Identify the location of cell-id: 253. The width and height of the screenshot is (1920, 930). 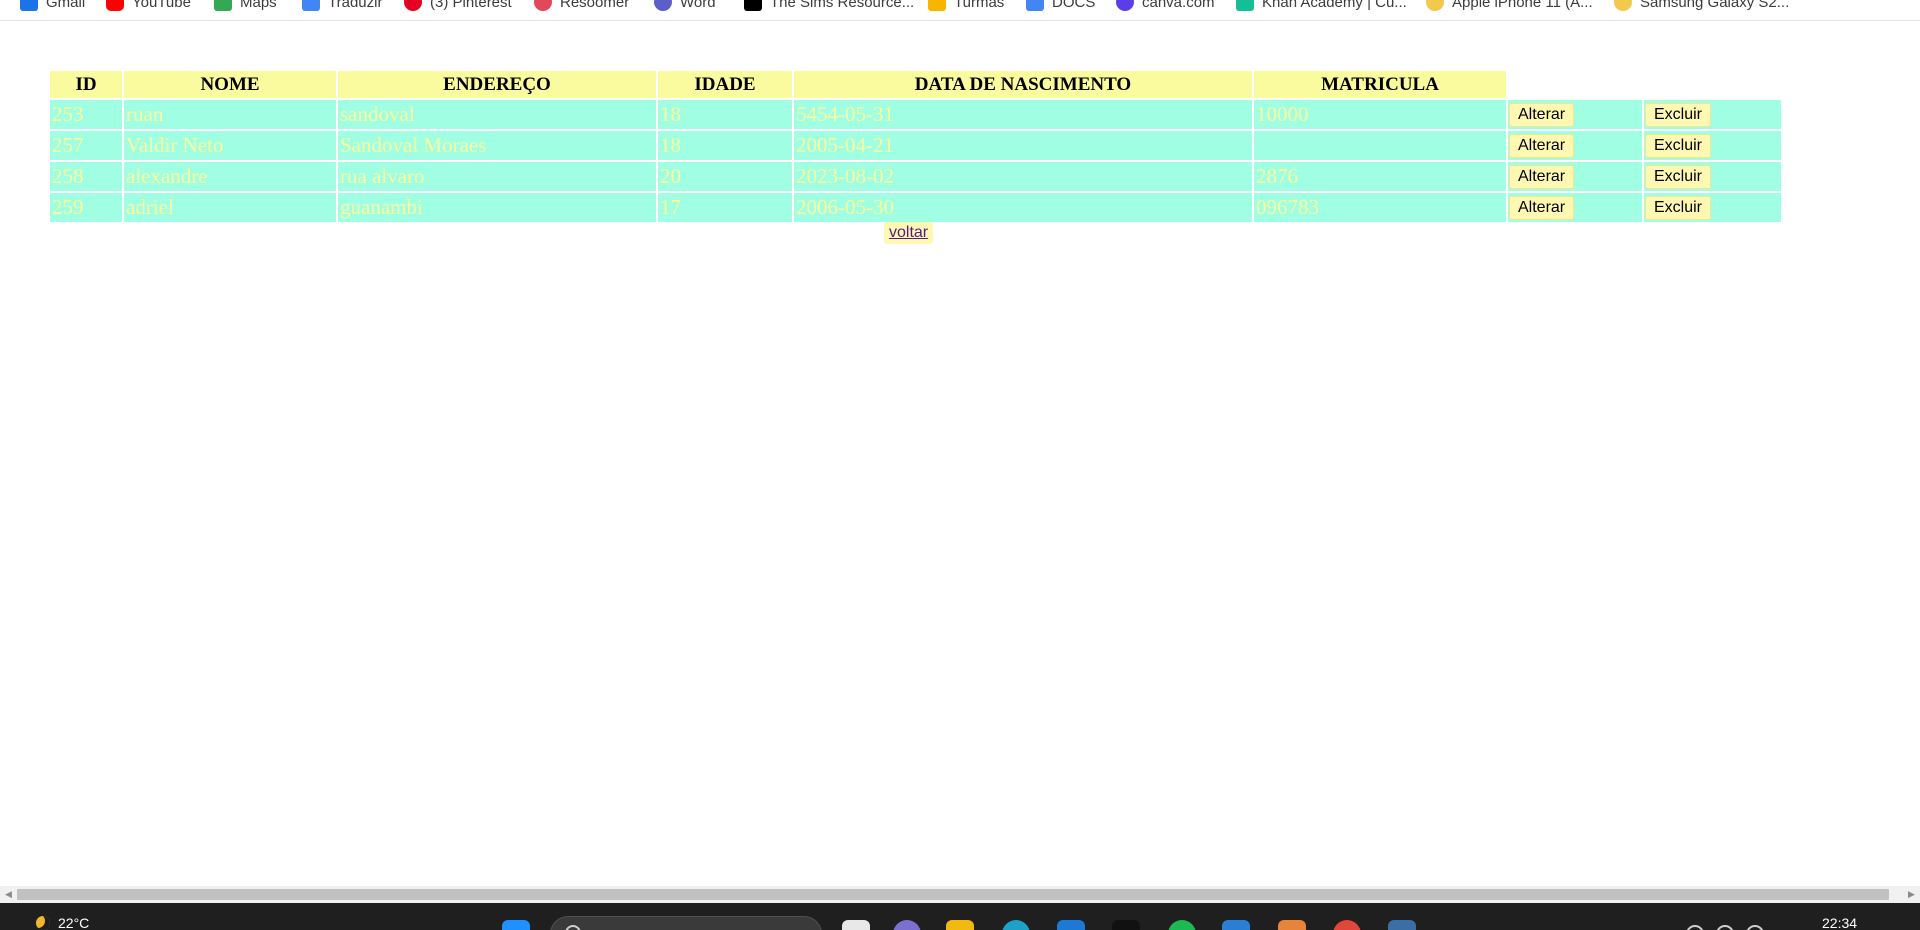
(86, 114).